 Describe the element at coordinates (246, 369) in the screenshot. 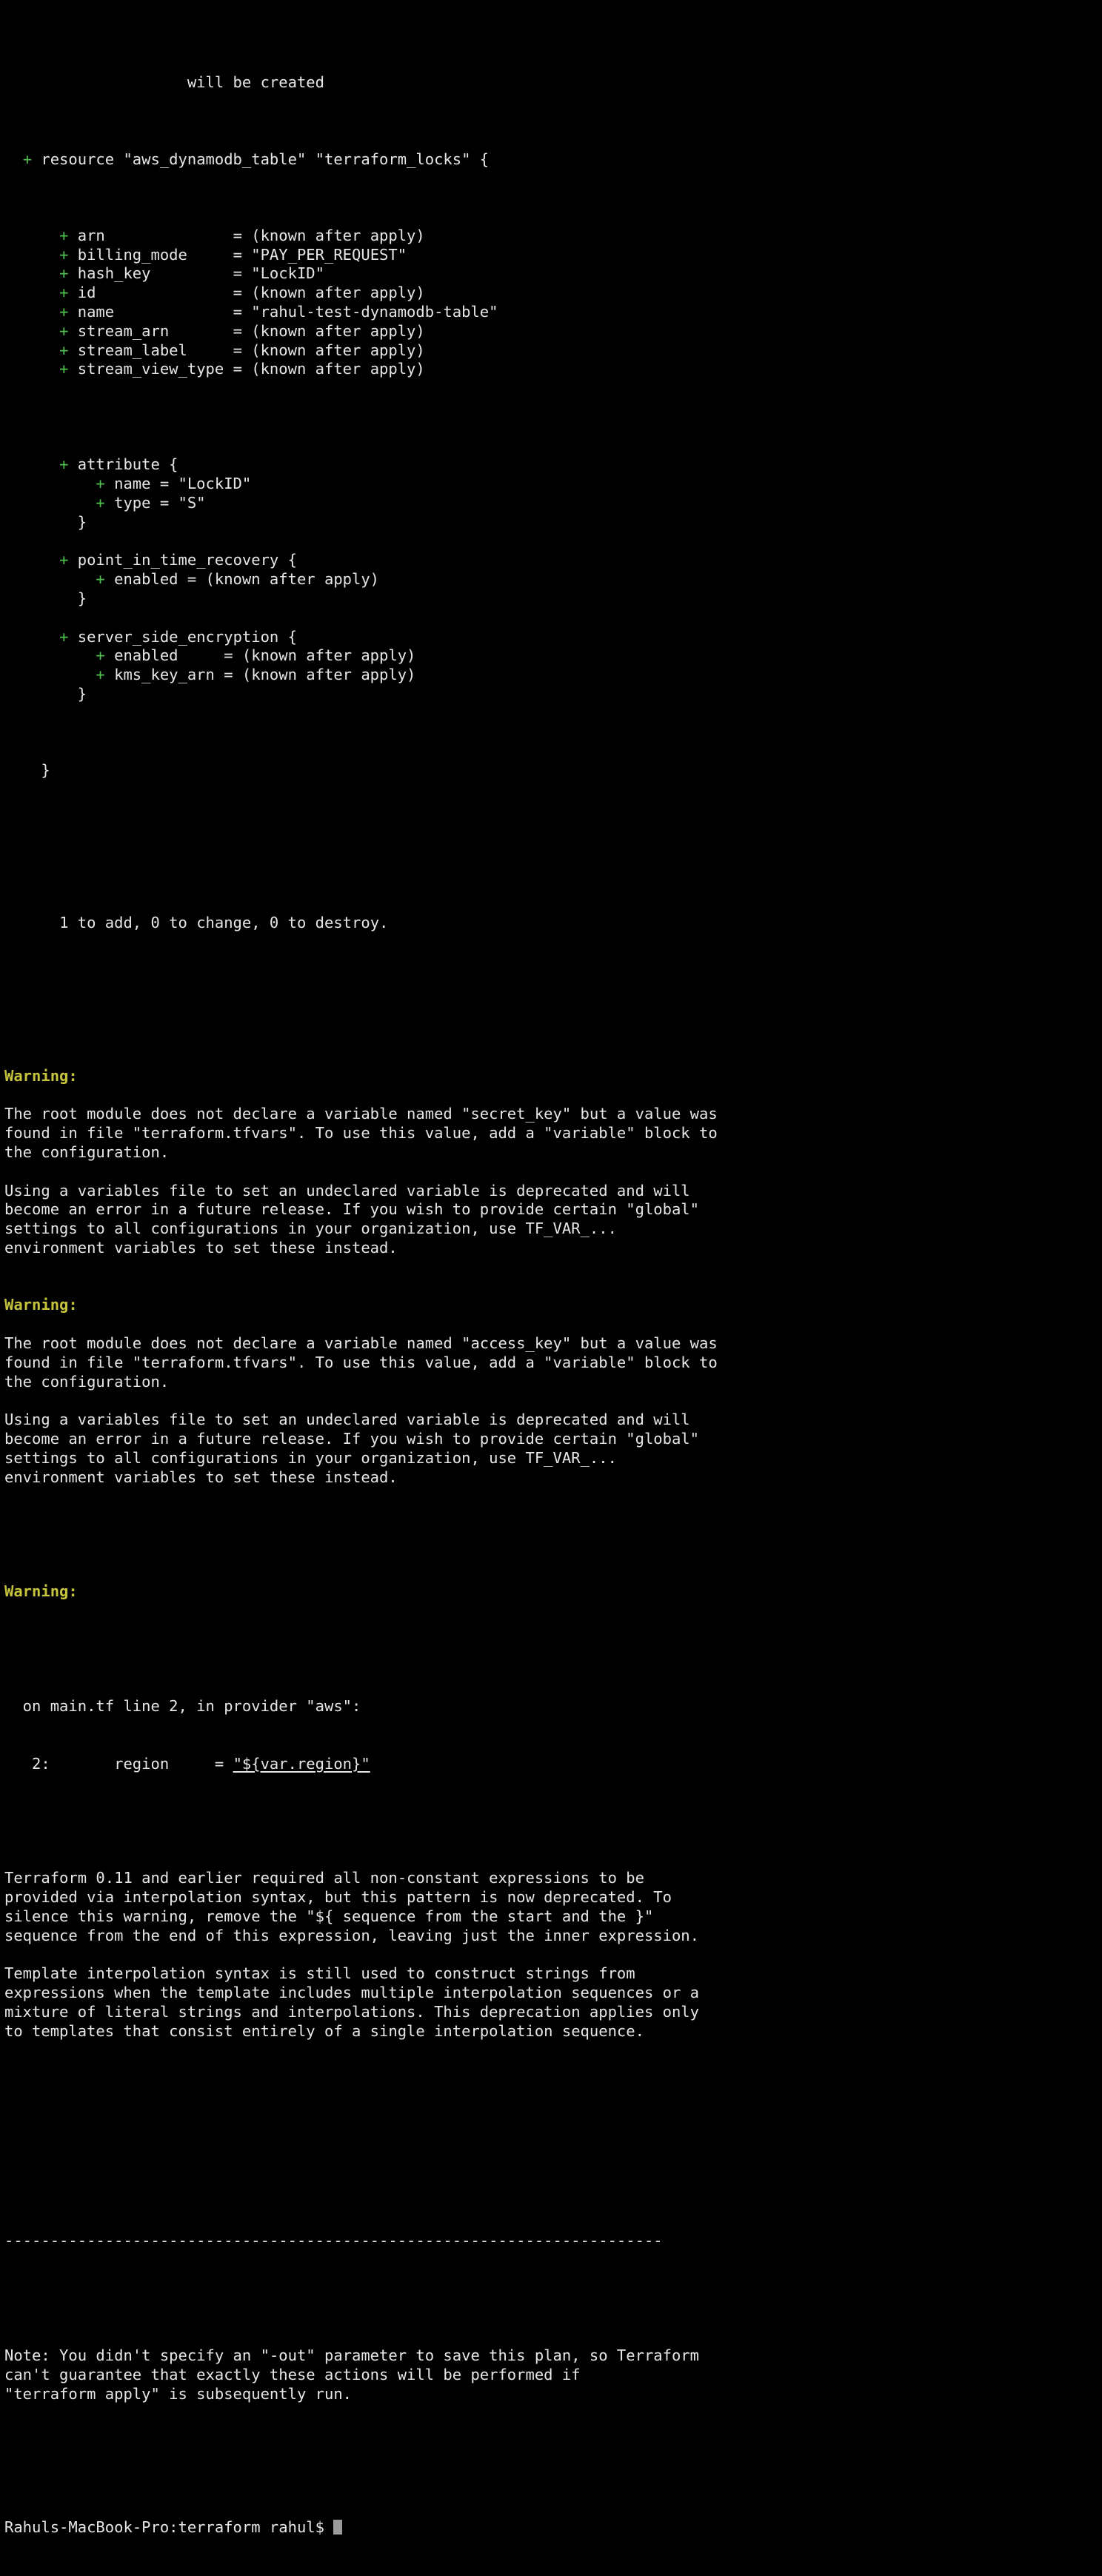

I see `attribute-line-text: stream_view_type = (known after apply)` at that location.